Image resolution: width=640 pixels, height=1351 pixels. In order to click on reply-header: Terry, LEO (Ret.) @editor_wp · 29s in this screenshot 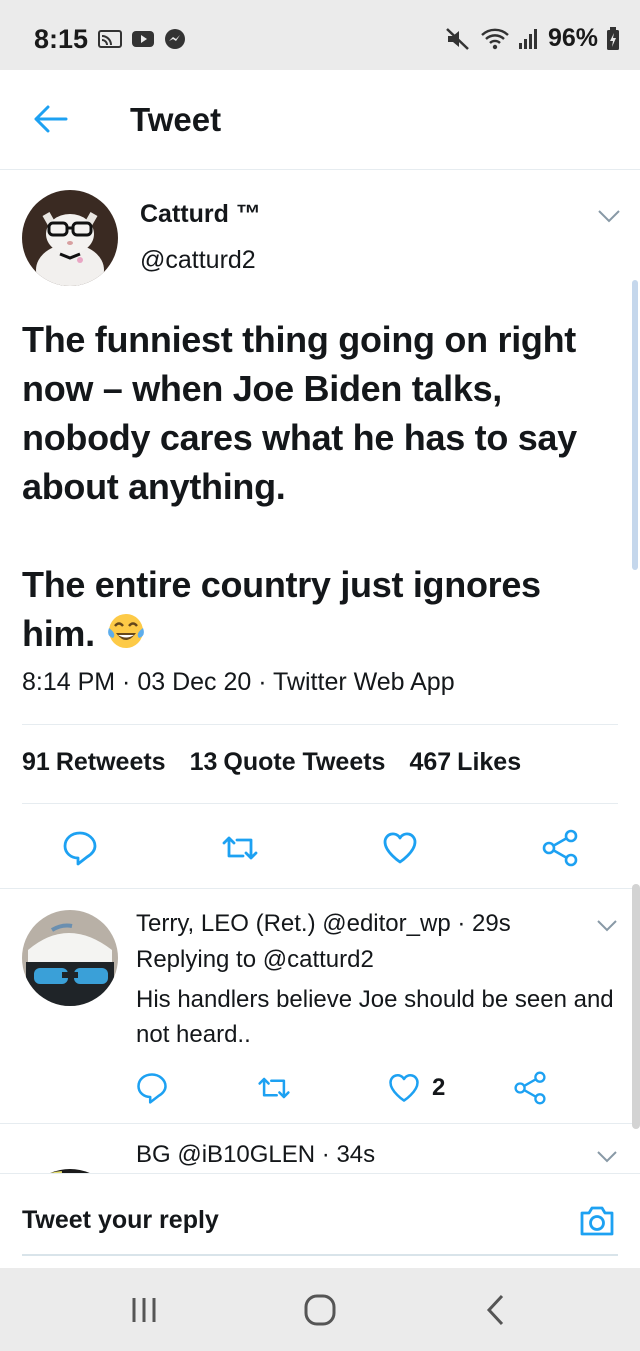, I will do `click(323, 924)`.